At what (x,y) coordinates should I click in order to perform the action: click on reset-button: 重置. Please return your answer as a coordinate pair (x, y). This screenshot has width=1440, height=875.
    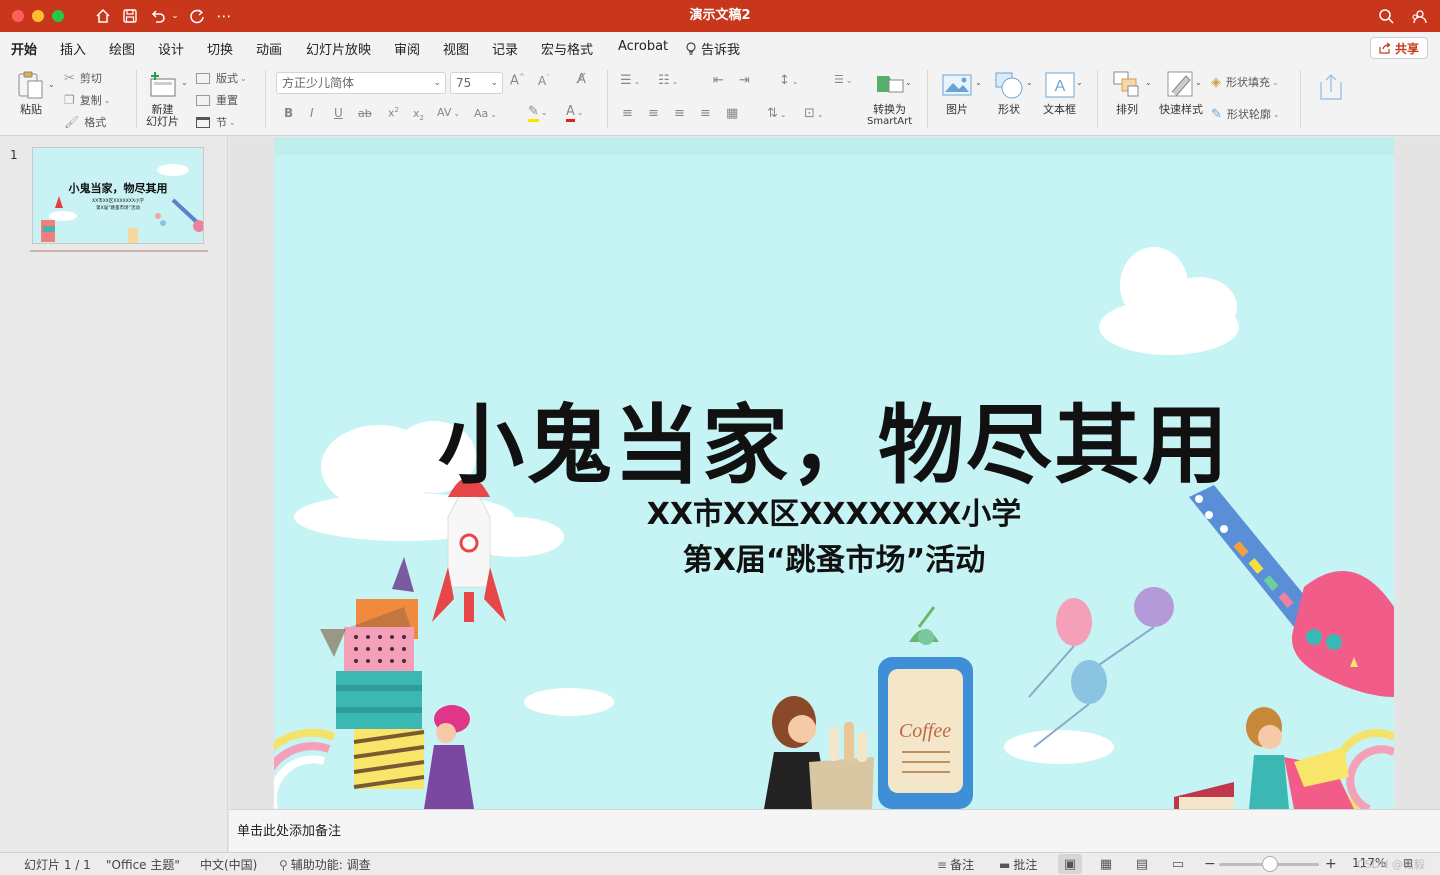
    Looking at the image, I should click on (217, 100).